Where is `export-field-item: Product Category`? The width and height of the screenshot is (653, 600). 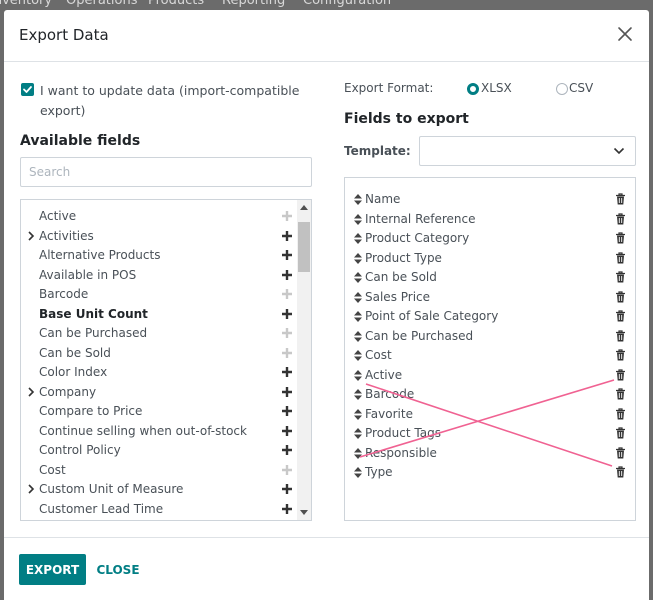
export-field-item: Product Category is located at coordinates (490, 239).